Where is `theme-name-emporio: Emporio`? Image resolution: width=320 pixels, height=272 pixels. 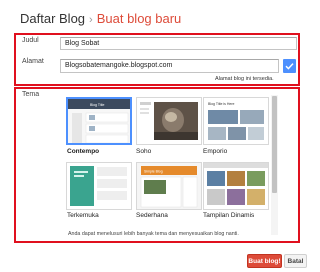 theme-name-emporio: Emporio is located at coordinates (215, 151).